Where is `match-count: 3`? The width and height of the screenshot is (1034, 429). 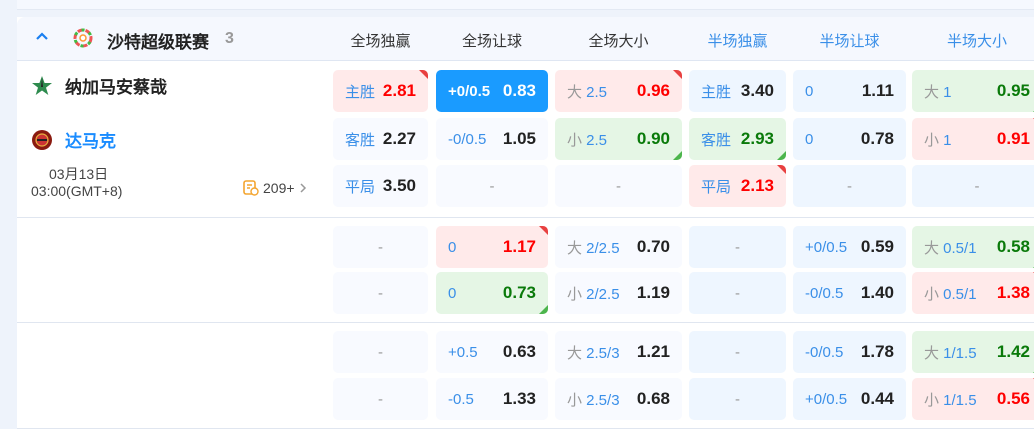
match-count: 3 is located at coordinates (229, 38).